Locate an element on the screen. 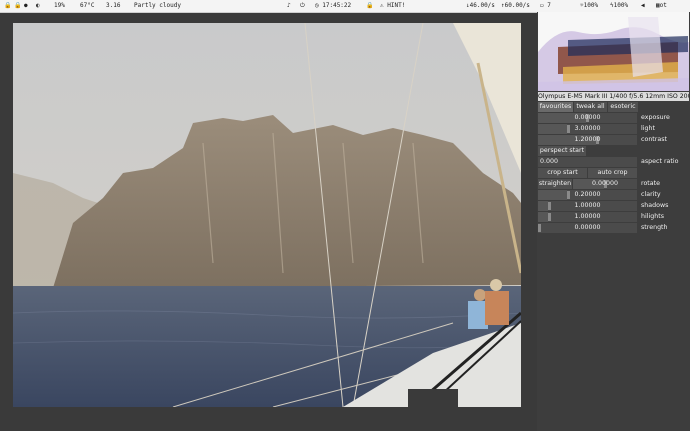 The width and height of the screenshot is (690, 431). crop-start-button: crop start is located at coordinates (562, 173).